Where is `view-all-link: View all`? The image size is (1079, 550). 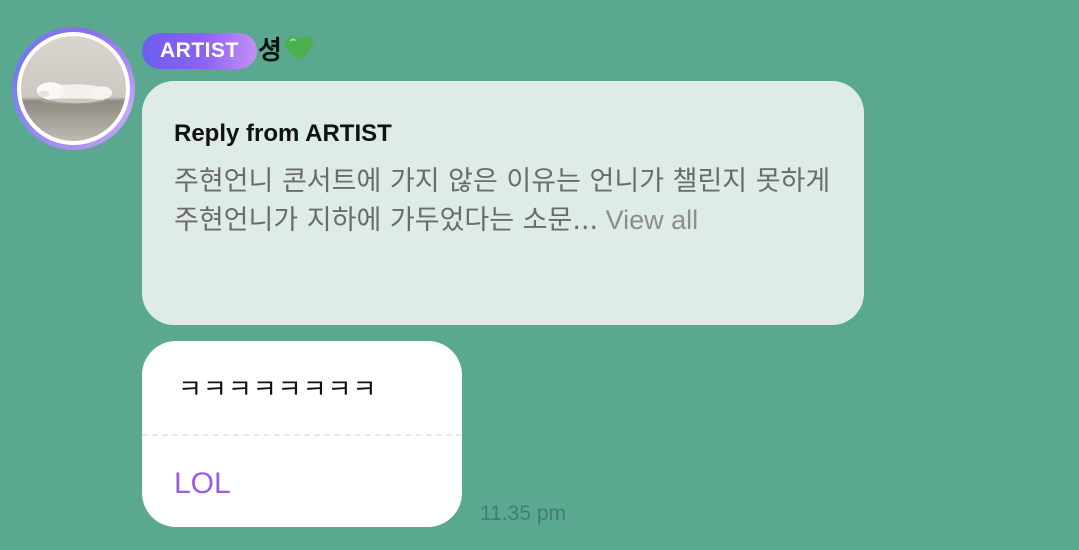 view-all-link: View all is located at coordinates (648, 220).